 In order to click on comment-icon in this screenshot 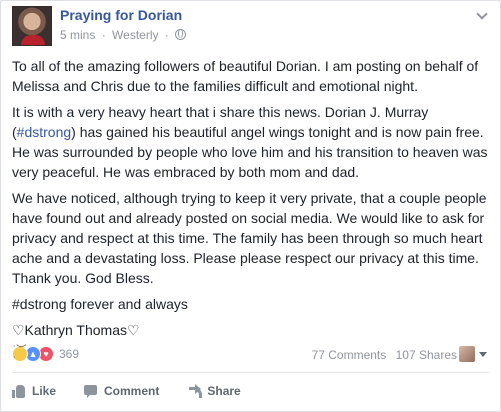, I will do `click(91, 391)`.